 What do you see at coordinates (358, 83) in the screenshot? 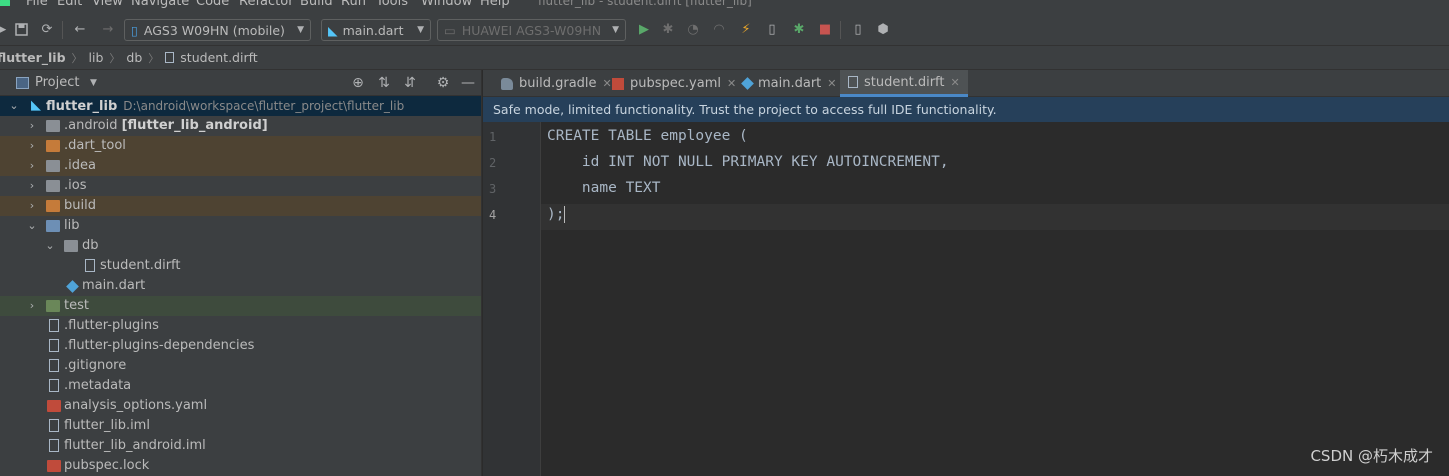
I see `locate-file-icon: ⊕` at bounding box center [358, 83].